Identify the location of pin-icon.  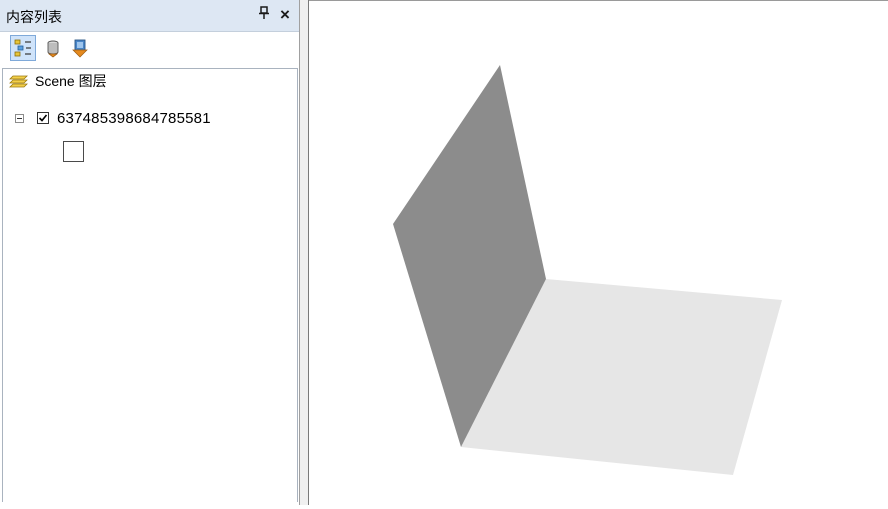
(264, 12).